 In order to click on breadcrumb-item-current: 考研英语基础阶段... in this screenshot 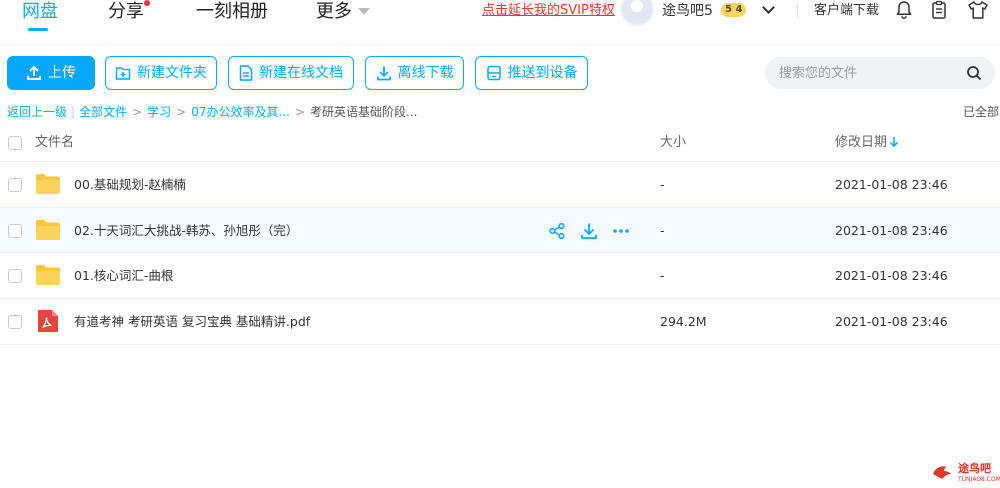, I will do `click(364, 112)`.